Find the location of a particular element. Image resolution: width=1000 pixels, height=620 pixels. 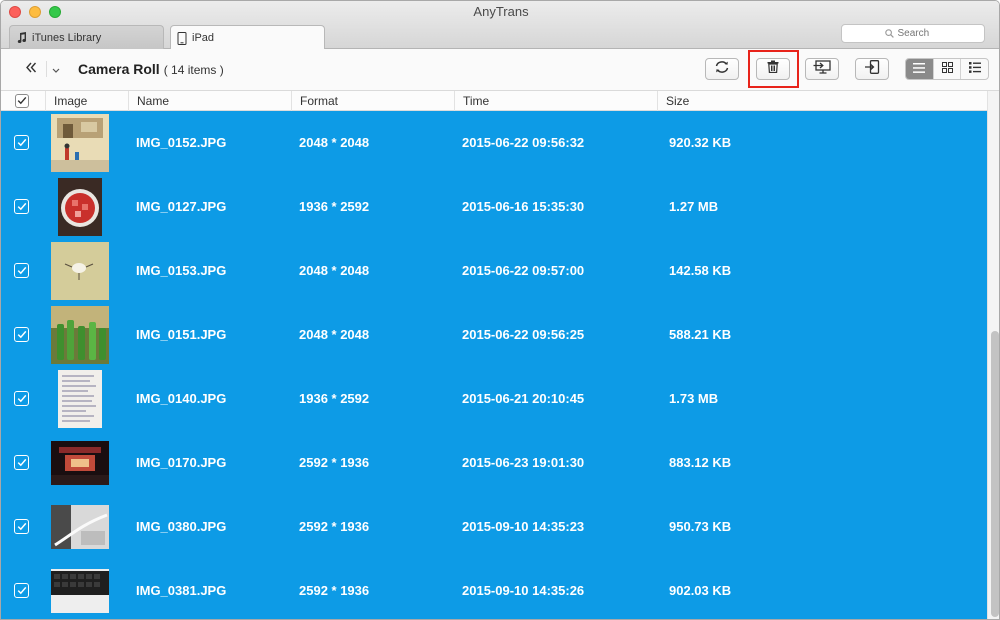

file-size: 902.03 KB is located at coordinates (700, 590).